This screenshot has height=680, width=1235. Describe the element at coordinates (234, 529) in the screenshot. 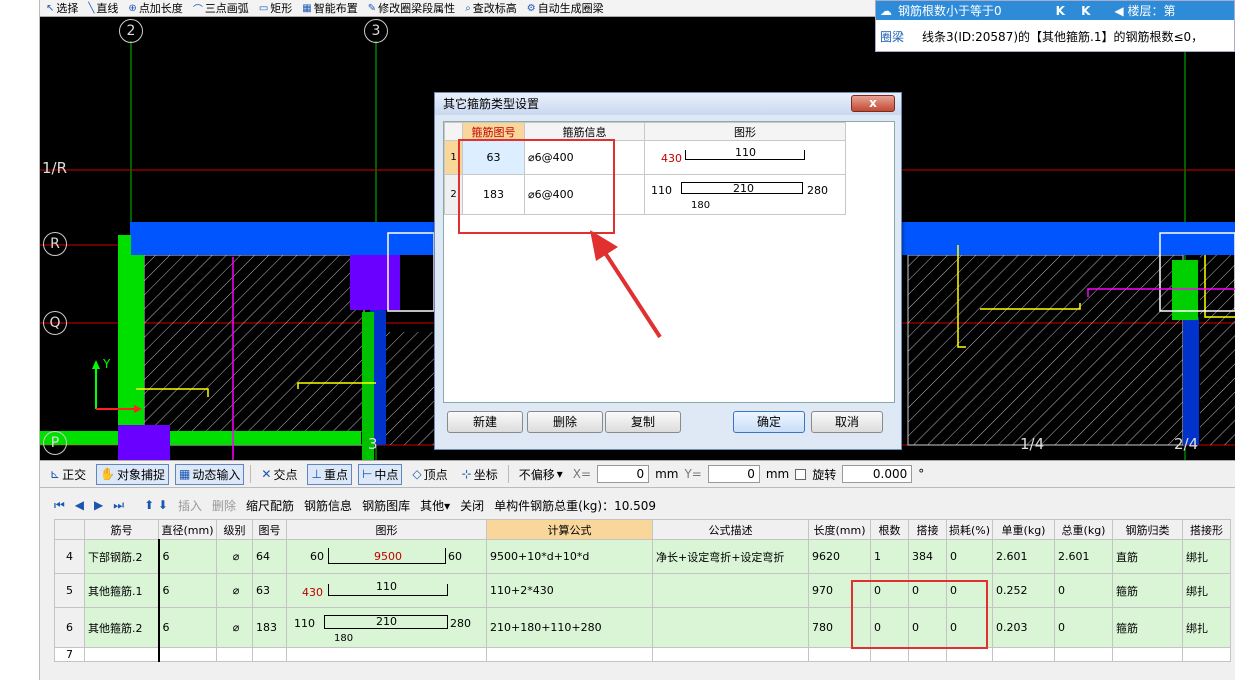

I see `col-grade: 级别` at that location.